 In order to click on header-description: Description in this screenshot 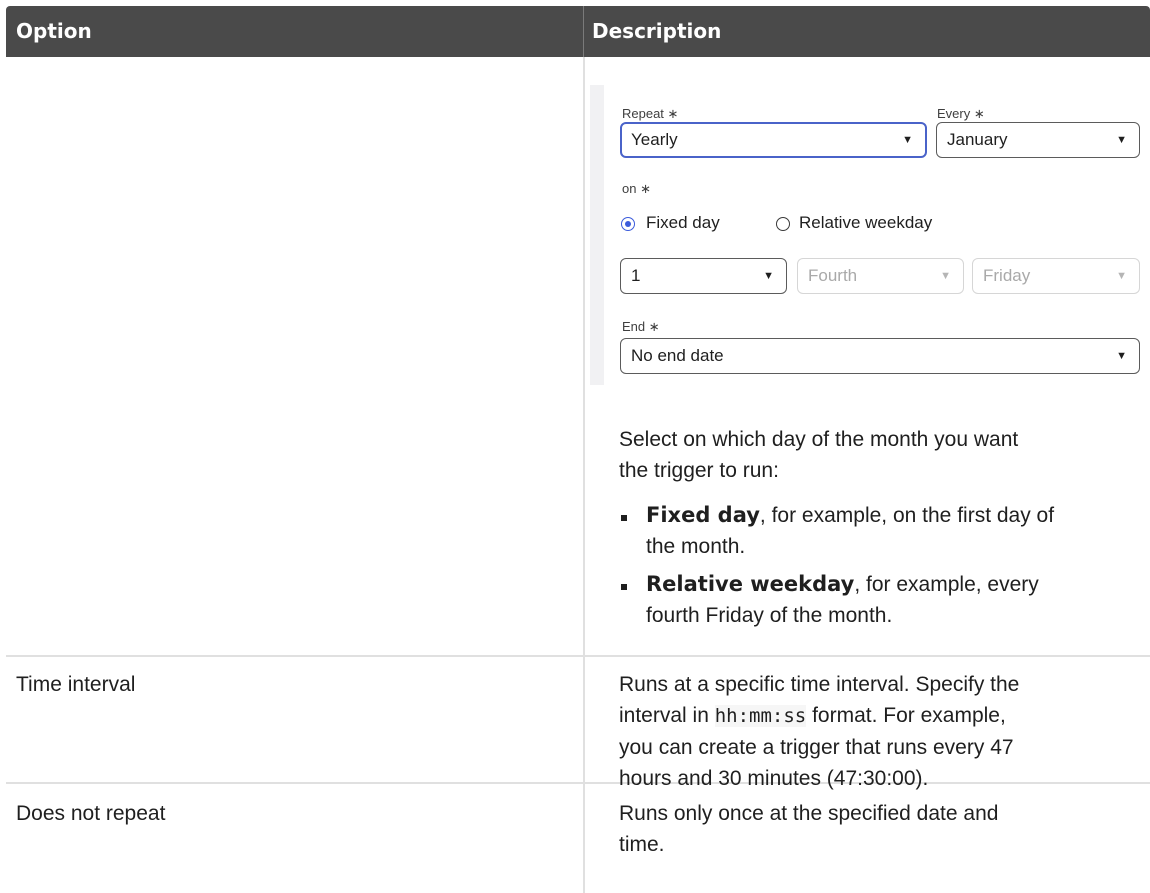, I will do `click(657, 31)`.